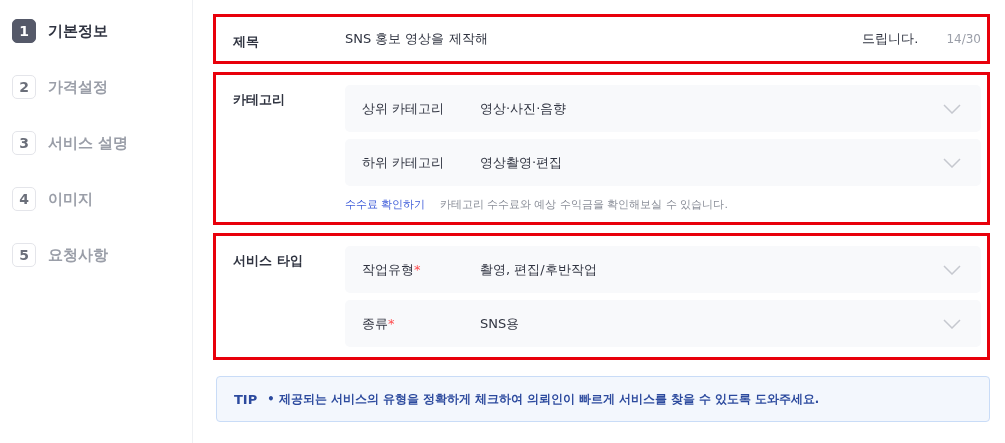 Image resolution: width=1005 pixels, height=443 pixels. What do you see at coordinates (963, 39) in the screenshot?
I see `character-counter: 14/30` at bounding box center [963, 39].